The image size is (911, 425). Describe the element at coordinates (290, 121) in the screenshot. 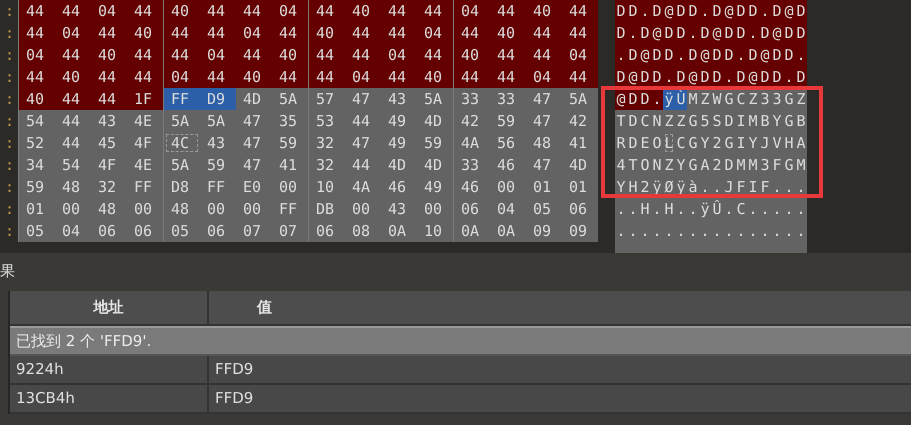

I see `hex-byte: 35` at that location.